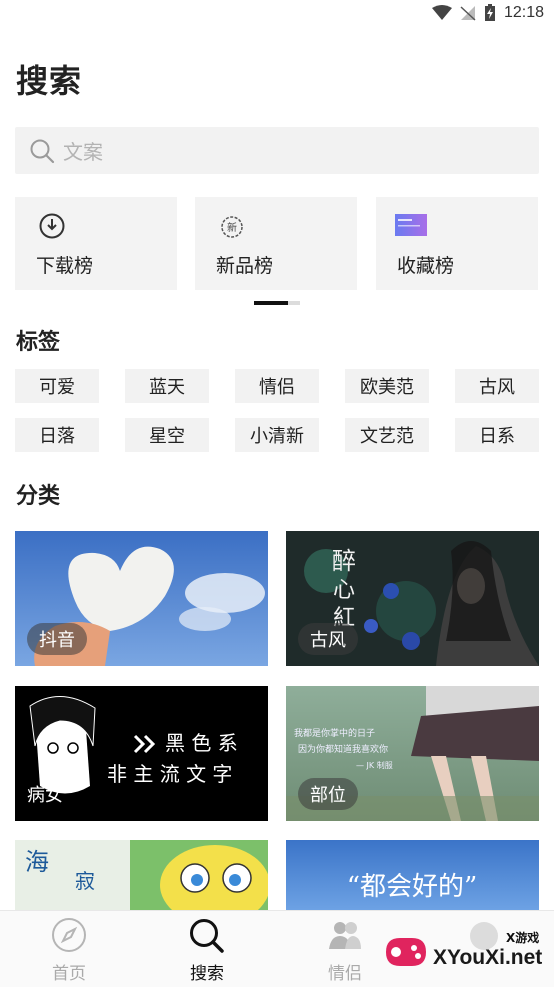 The height and width of the screenshot is (987, 554). I want to click on wifi-icon, so click(441, 12).